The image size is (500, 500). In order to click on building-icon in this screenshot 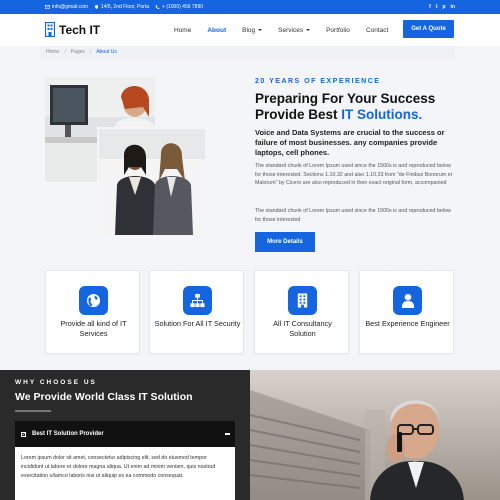, I will do `click(302, 300)`.